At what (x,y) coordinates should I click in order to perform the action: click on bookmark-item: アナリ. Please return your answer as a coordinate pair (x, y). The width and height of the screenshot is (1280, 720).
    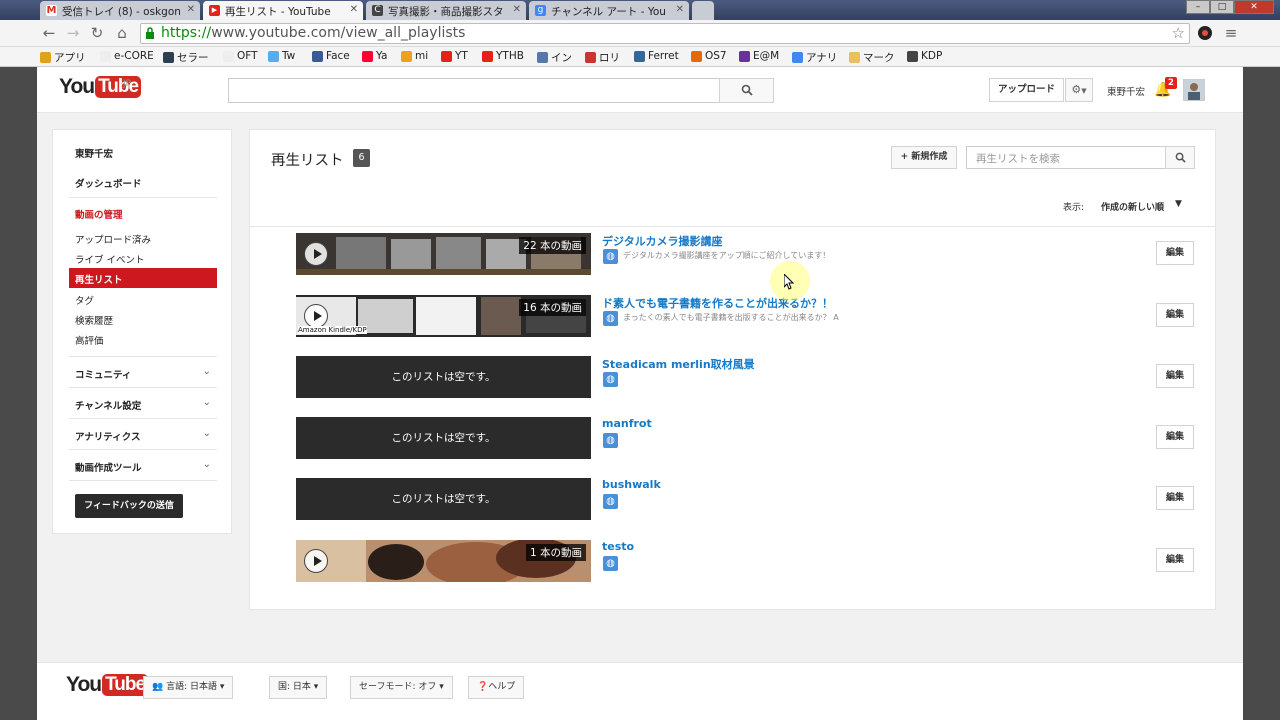
    Looking at the image, I should click on (814, 57).